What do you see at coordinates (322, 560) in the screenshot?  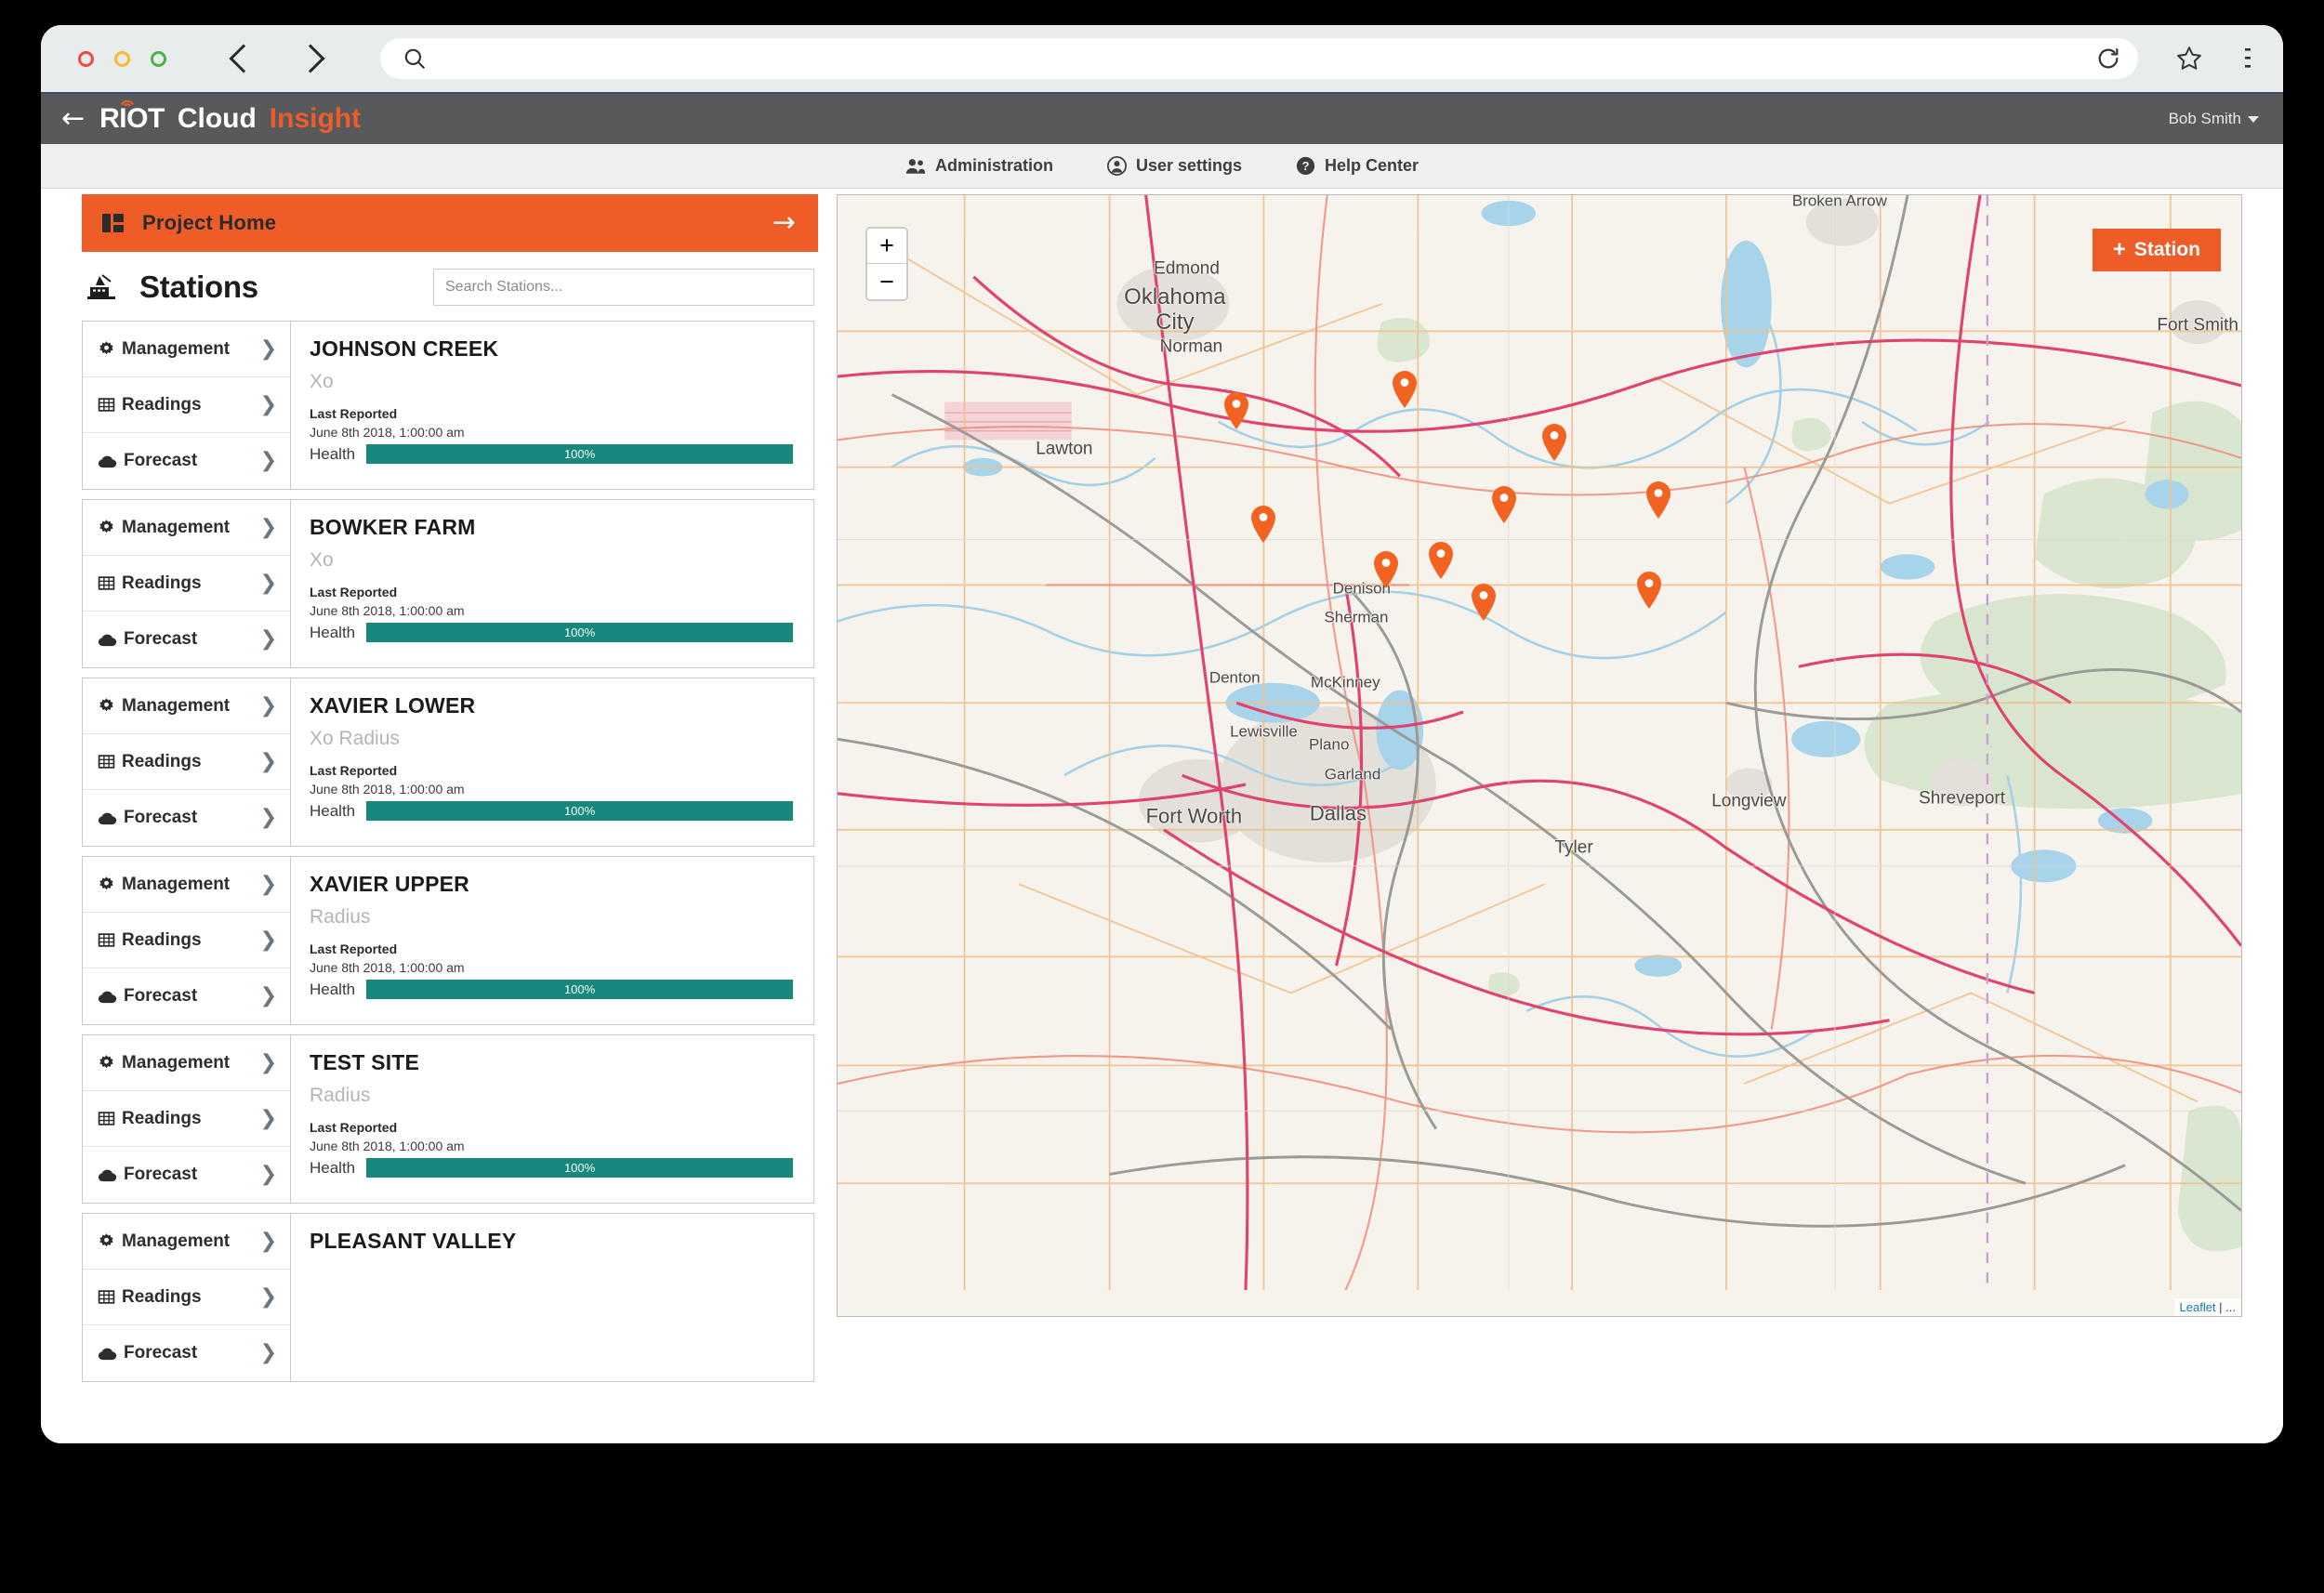 I see `station-subtitle: Xo` at bounding box center [322, 560].